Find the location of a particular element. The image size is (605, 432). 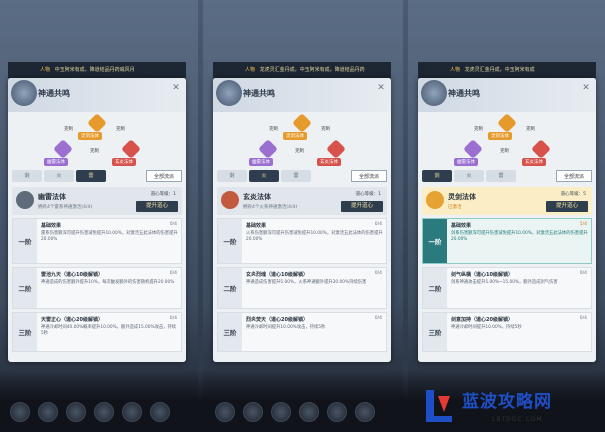

selected-body-card: 幽雷法体 拥有4个雷系神通激活(4/4) 道心等级：1 提升道心 is located at coordinates (97, 201).